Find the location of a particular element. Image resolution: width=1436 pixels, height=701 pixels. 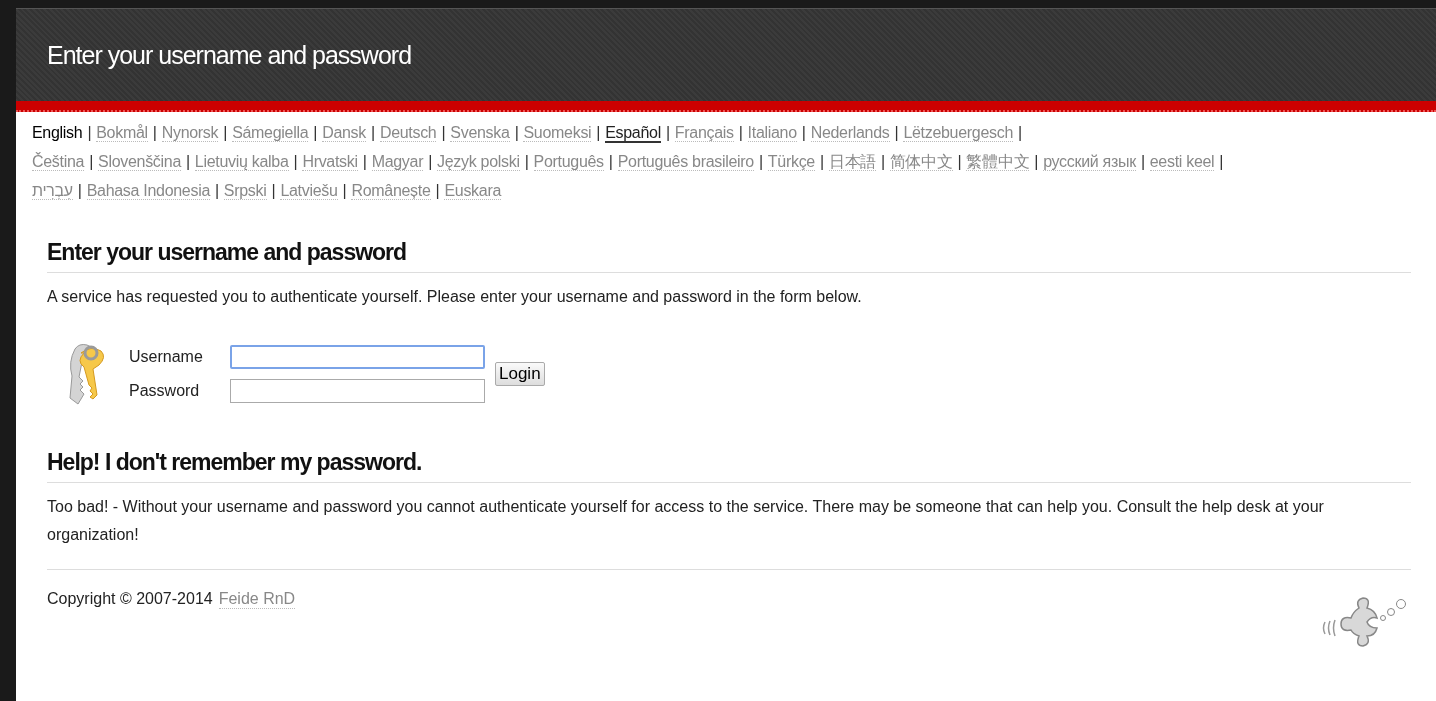

language-link: Bokmål is located at coordinates (122, 133).